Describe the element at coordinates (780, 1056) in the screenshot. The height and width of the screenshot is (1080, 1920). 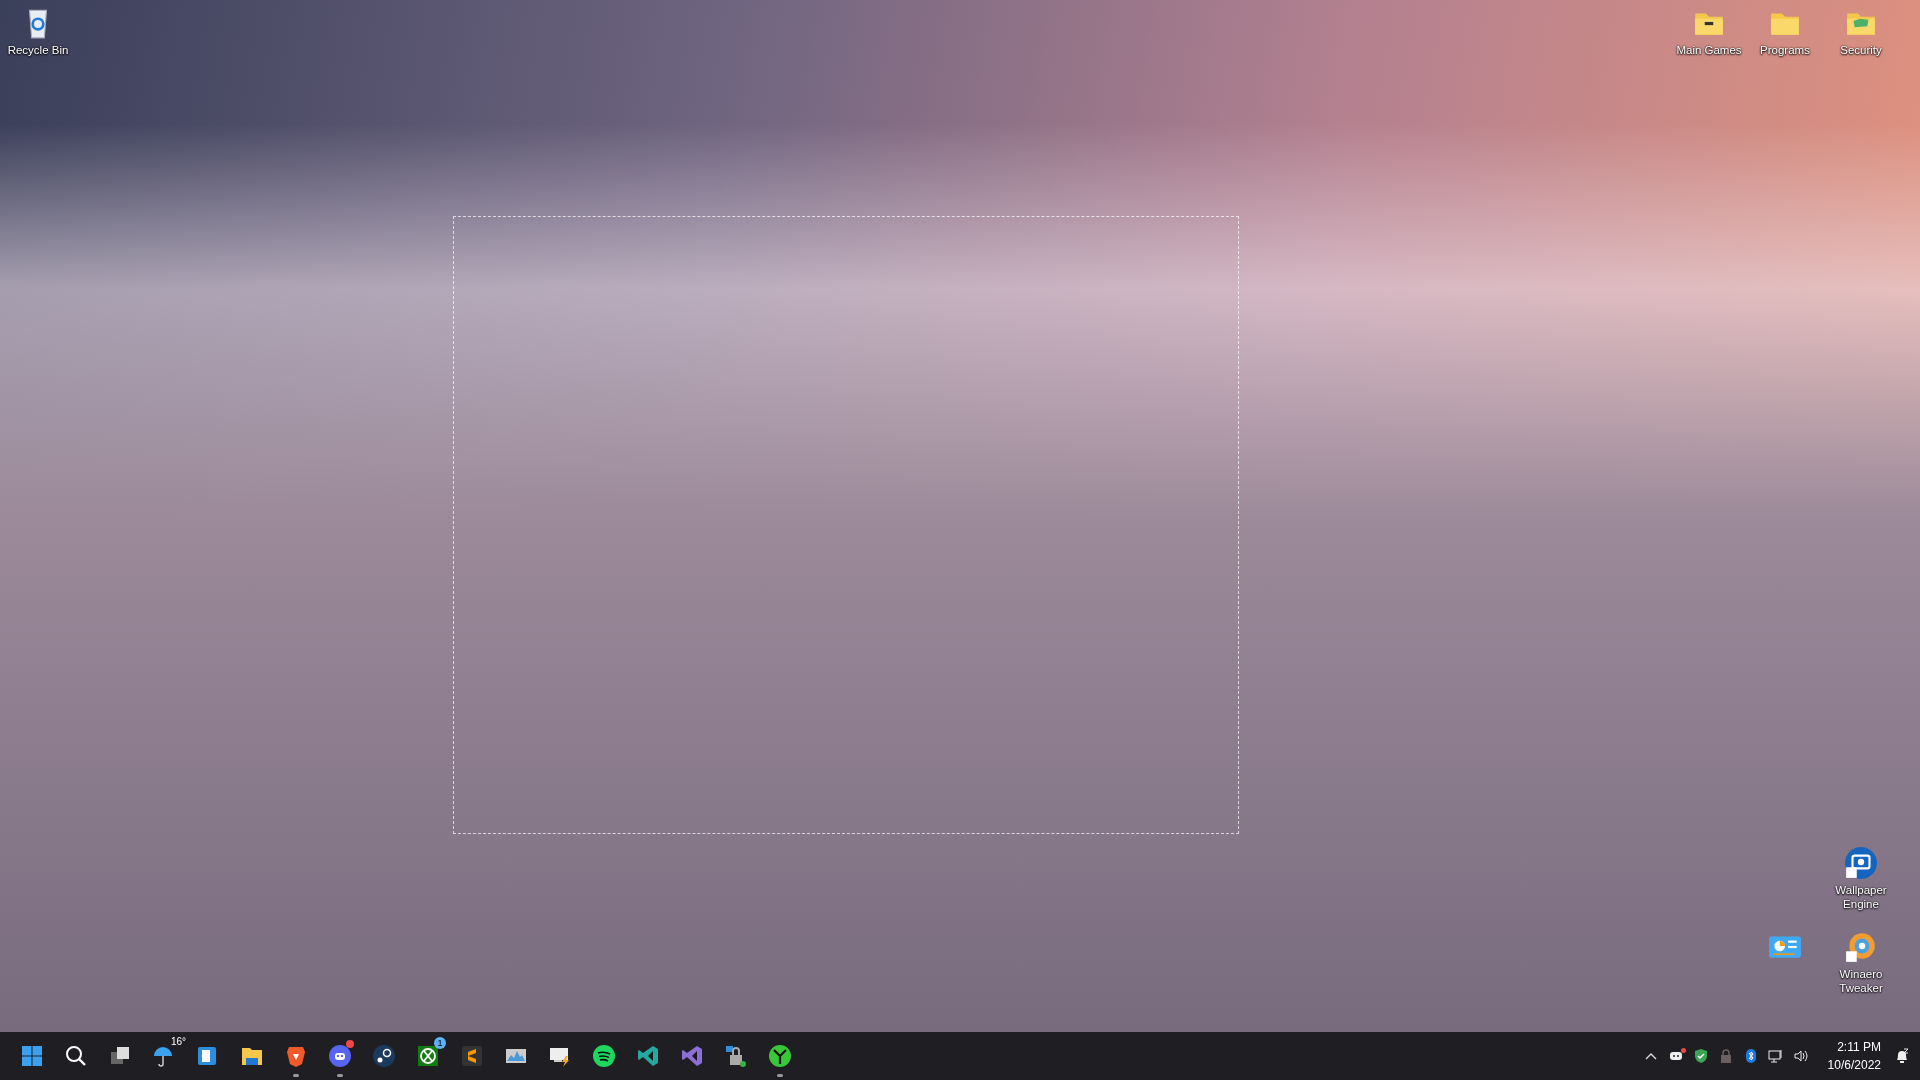
I see `branch-app-icon` at that location.